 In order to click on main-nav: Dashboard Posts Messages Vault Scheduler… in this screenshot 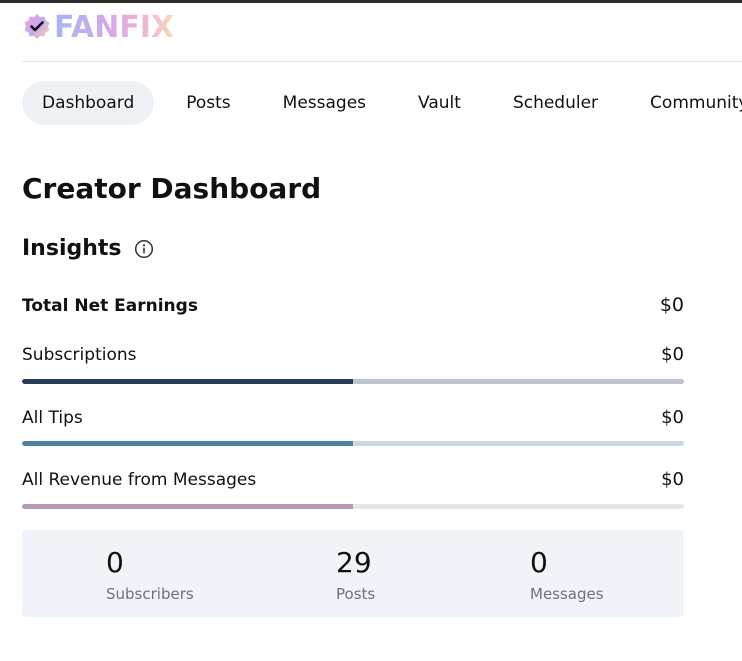, I will do `click(382, 103)`.